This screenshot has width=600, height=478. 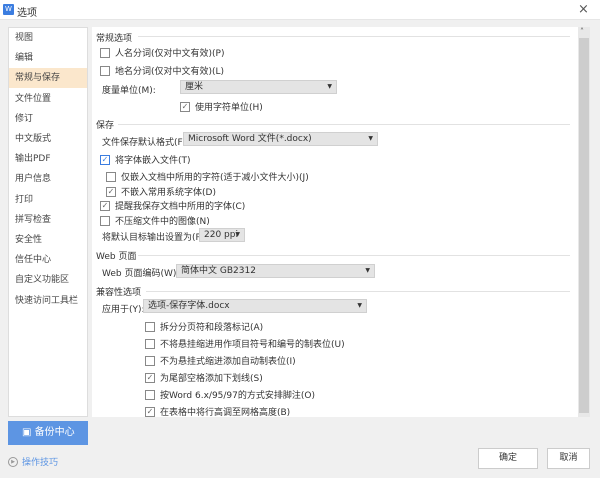 I want to click on encoding-select: 简体中文 GB2312 ▼, so click(x=275, y=271).